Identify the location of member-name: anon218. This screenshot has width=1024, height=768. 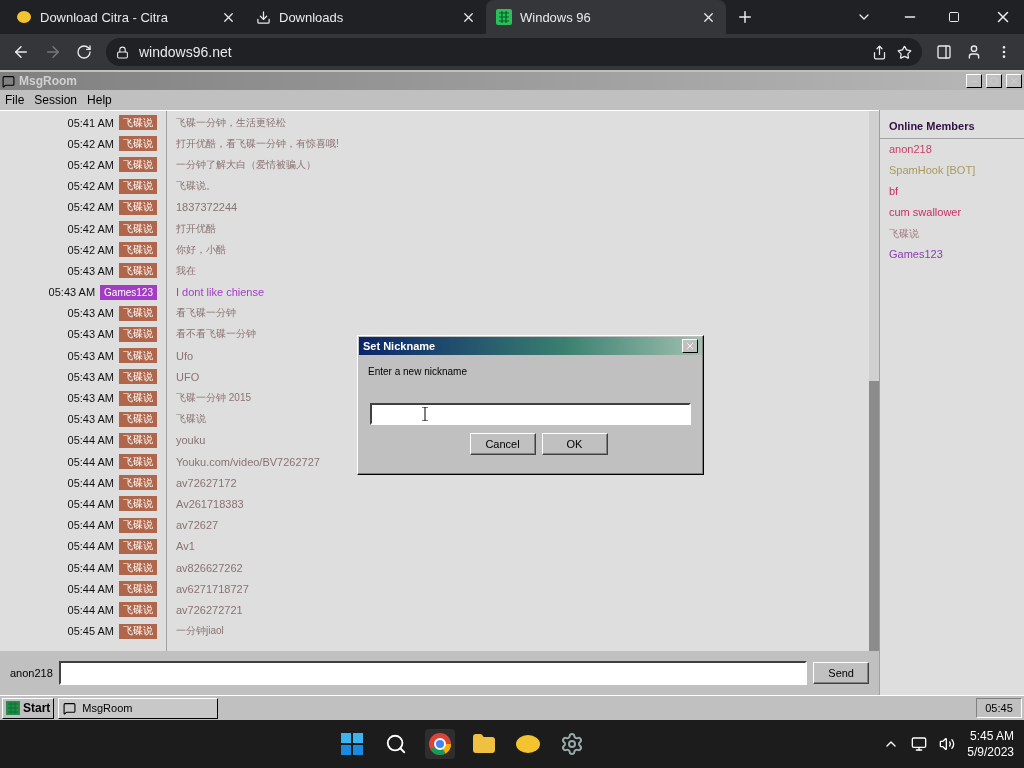
(952, 149).